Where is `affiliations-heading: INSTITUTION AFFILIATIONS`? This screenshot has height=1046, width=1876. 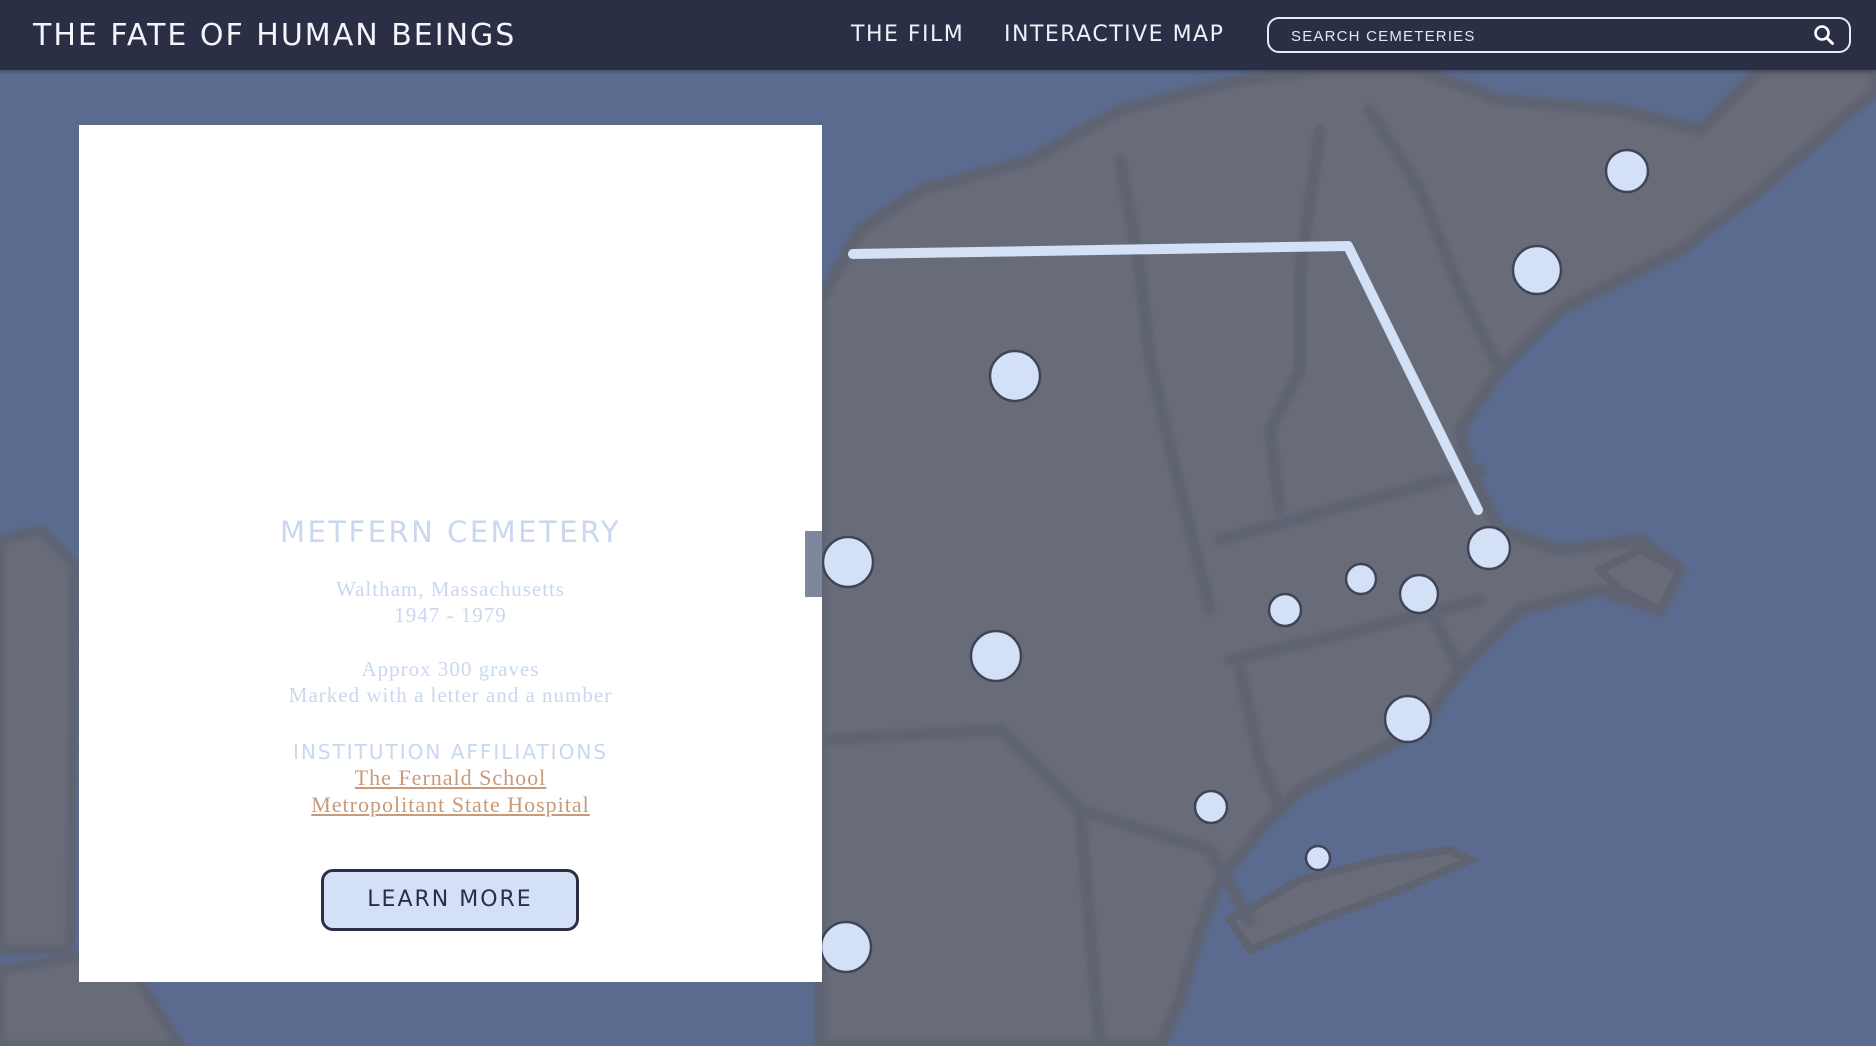
affiliations-heading: INSTITUTION AFFILIATIONS is located at coordinates (450, 752).